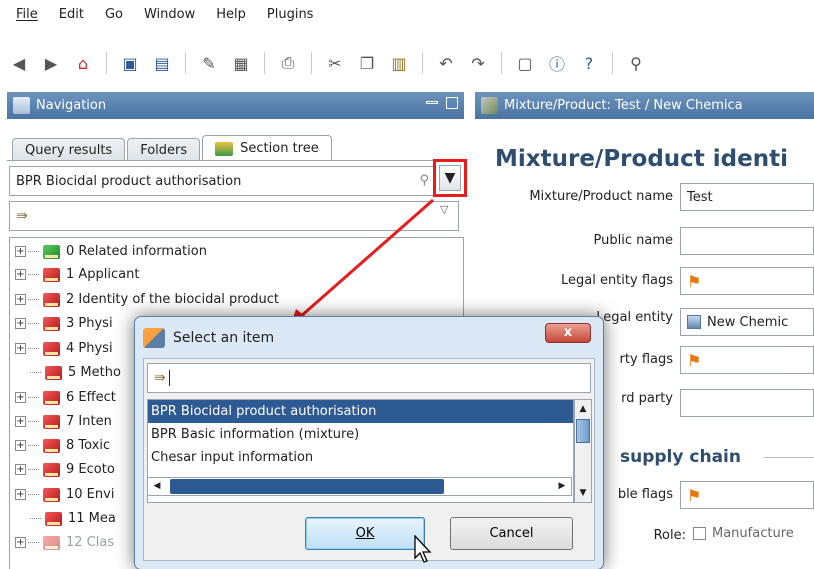 This screenshot has height=569, width=814. Describe the element at coordinates (83, 63) in the screenshot. I see `home-icon: ⌂` at that location.